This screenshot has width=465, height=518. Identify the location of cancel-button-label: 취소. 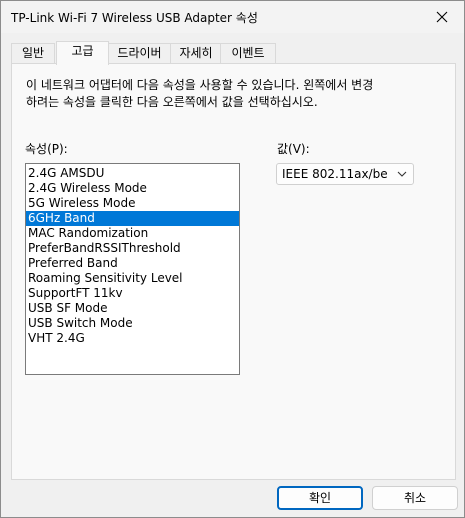
(415, 498).